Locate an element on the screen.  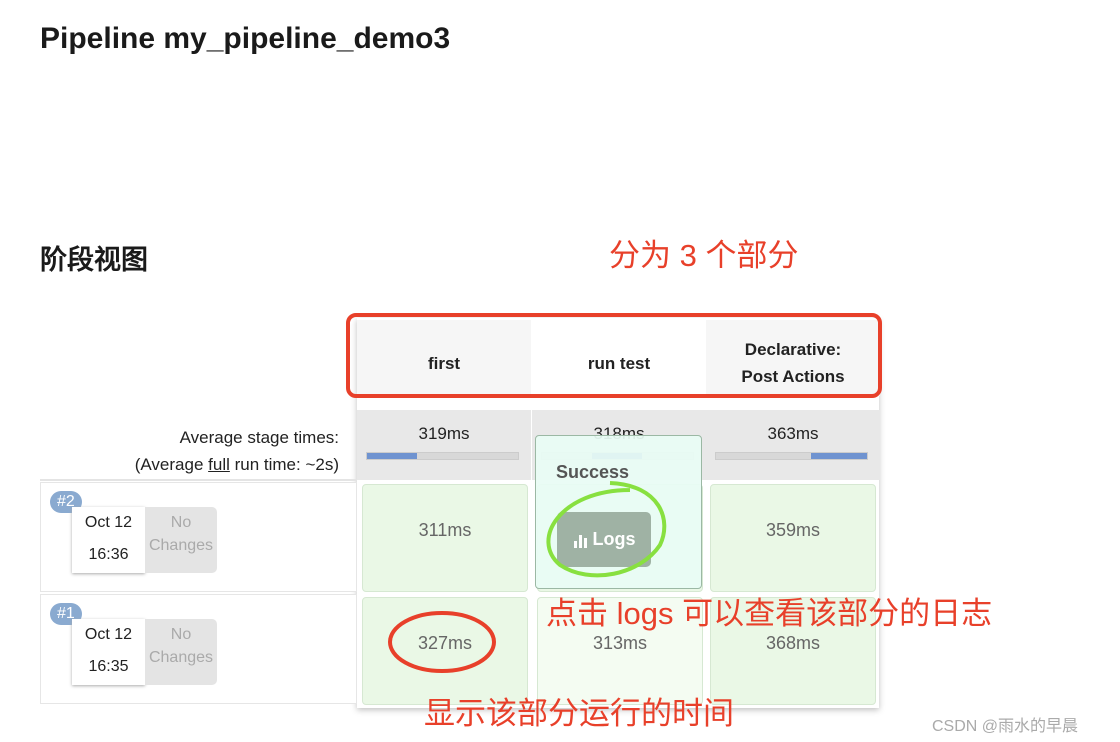
watermark: CSDN @雨水的早晨 is located at coordinates (1005, 726).